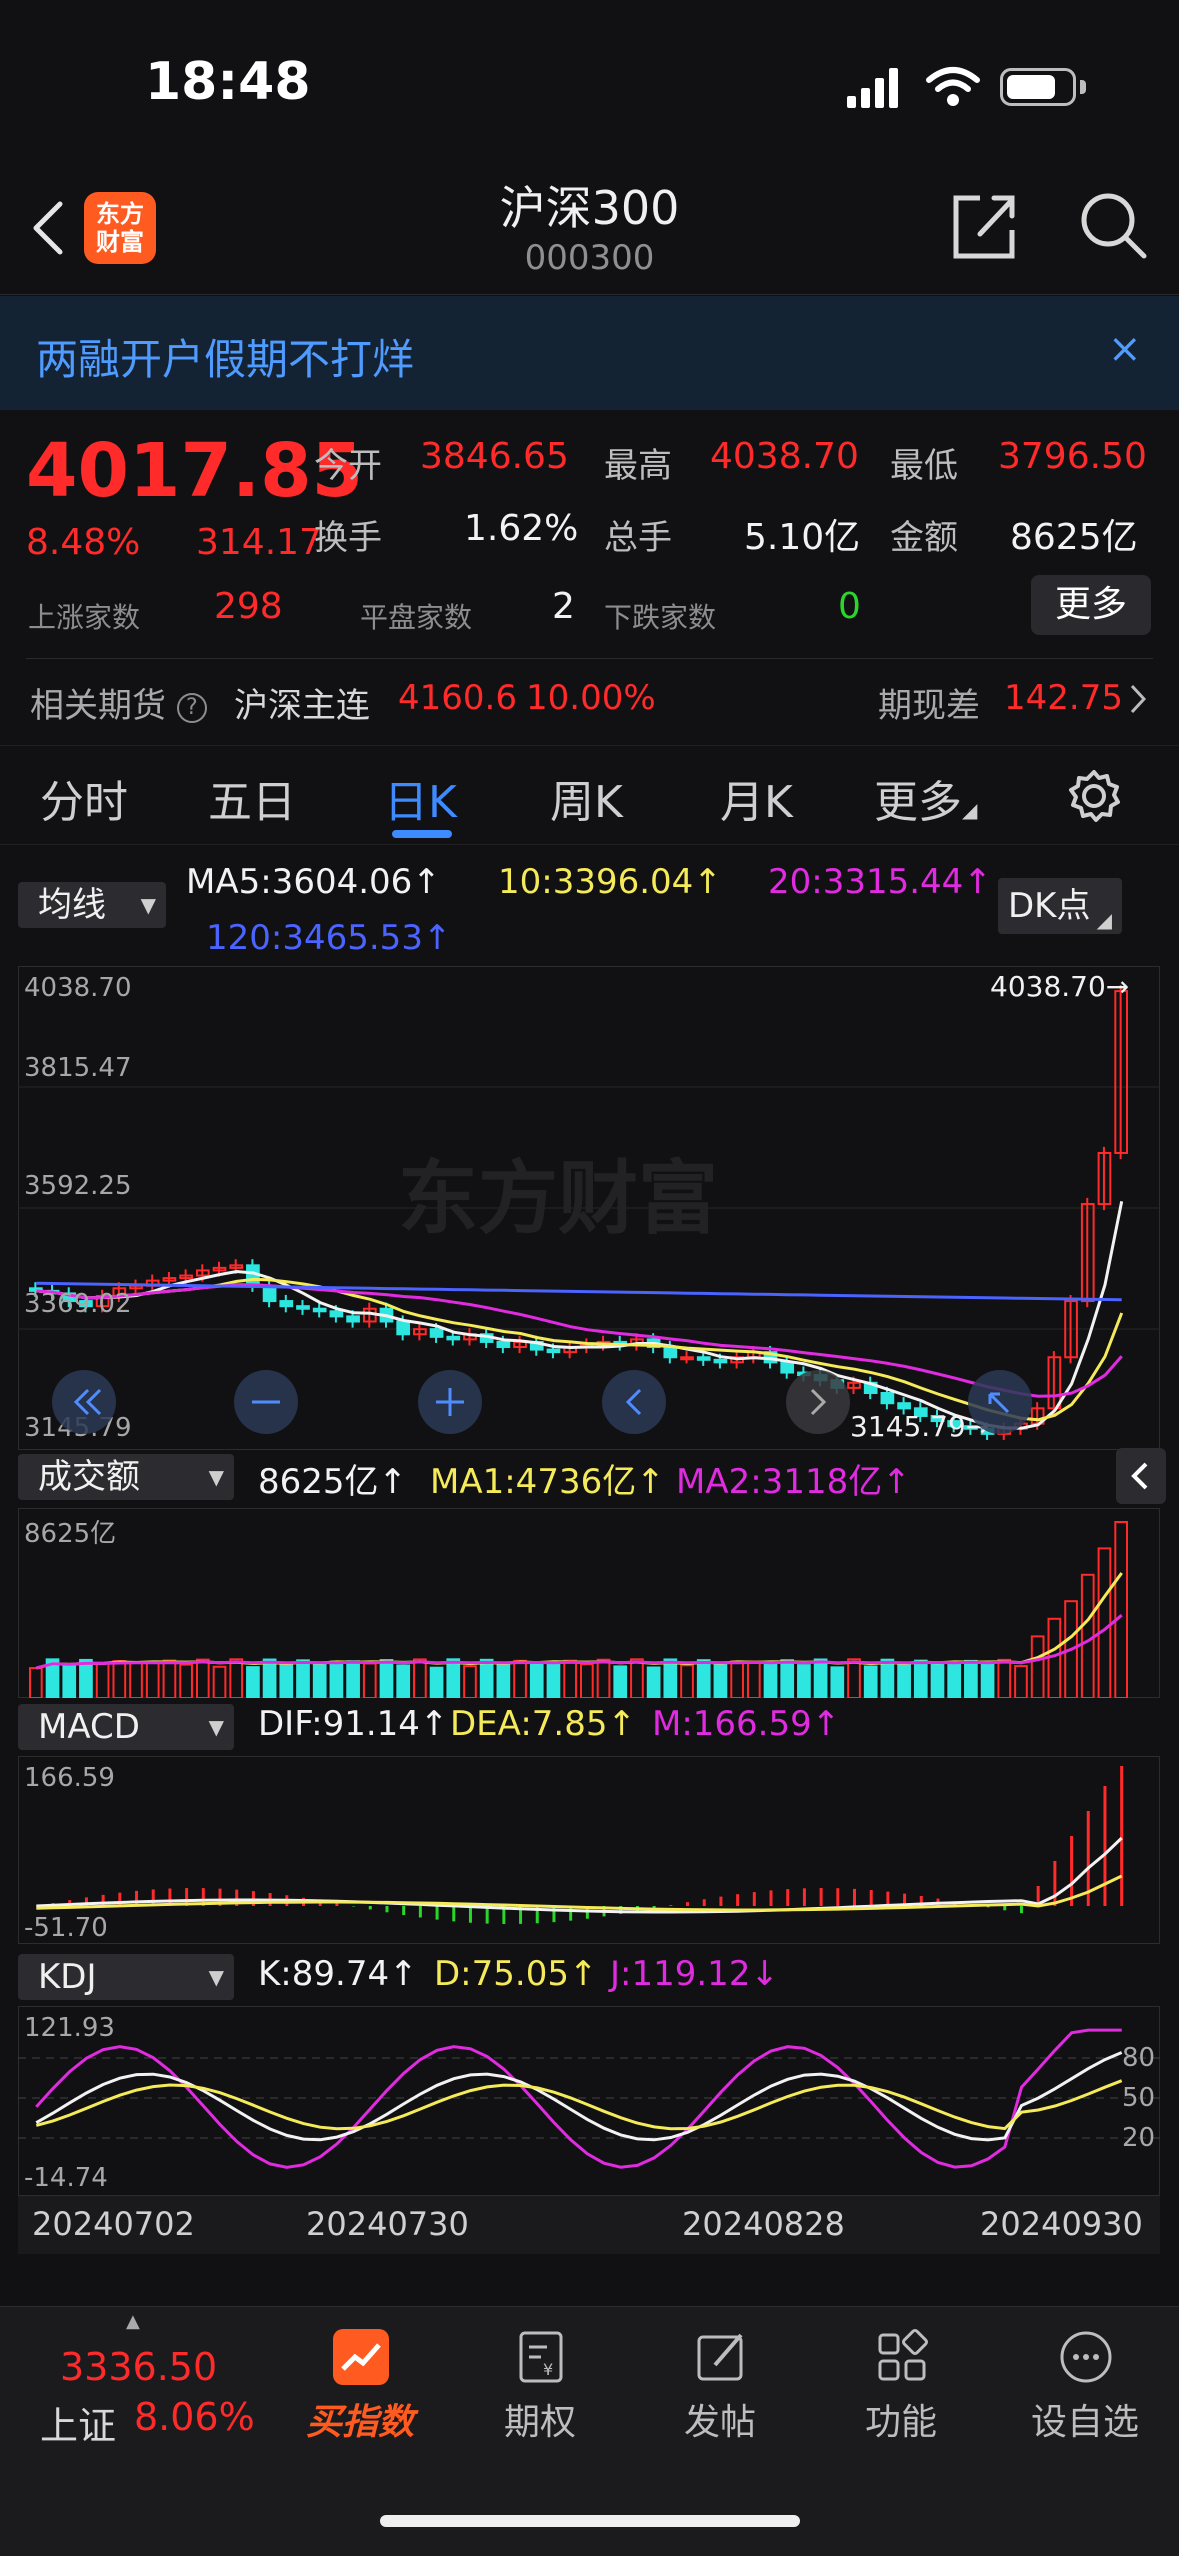 This screenshot has width=1179, height=2556. Describe the element at coordinates (586, 798) in the screenshot. I see `tab-weekly-k: 周K` at that location.